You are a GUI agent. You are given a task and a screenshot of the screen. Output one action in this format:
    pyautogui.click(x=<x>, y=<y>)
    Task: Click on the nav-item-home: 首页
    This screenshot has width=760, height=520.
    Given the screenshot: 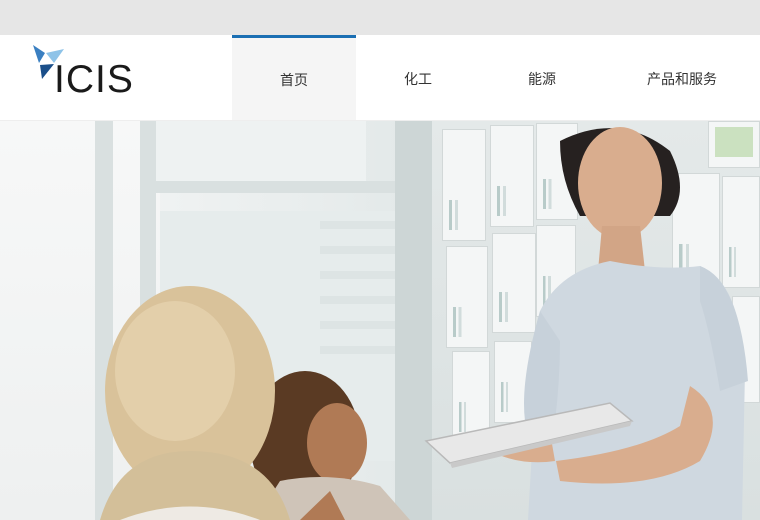 What is the action you would take?
    pyautogui.click(x=294, y=77)
    